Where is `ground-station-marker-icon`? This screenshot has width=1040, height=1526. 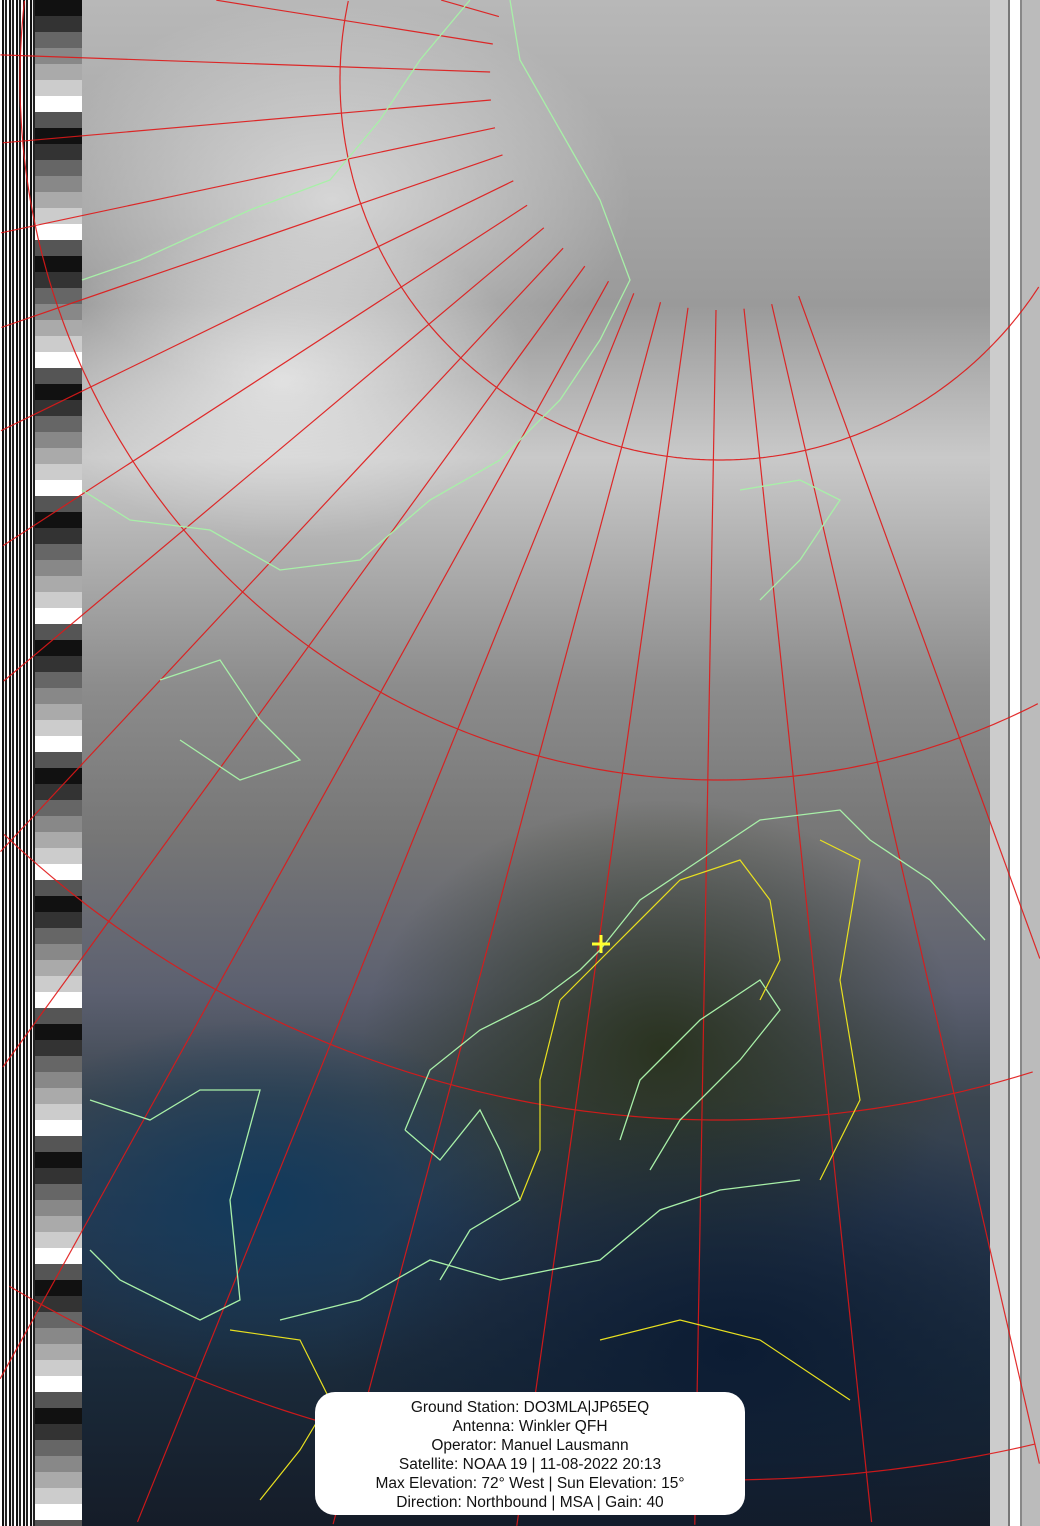 ground-station-marker-icon is located at coordinates (601, 944).